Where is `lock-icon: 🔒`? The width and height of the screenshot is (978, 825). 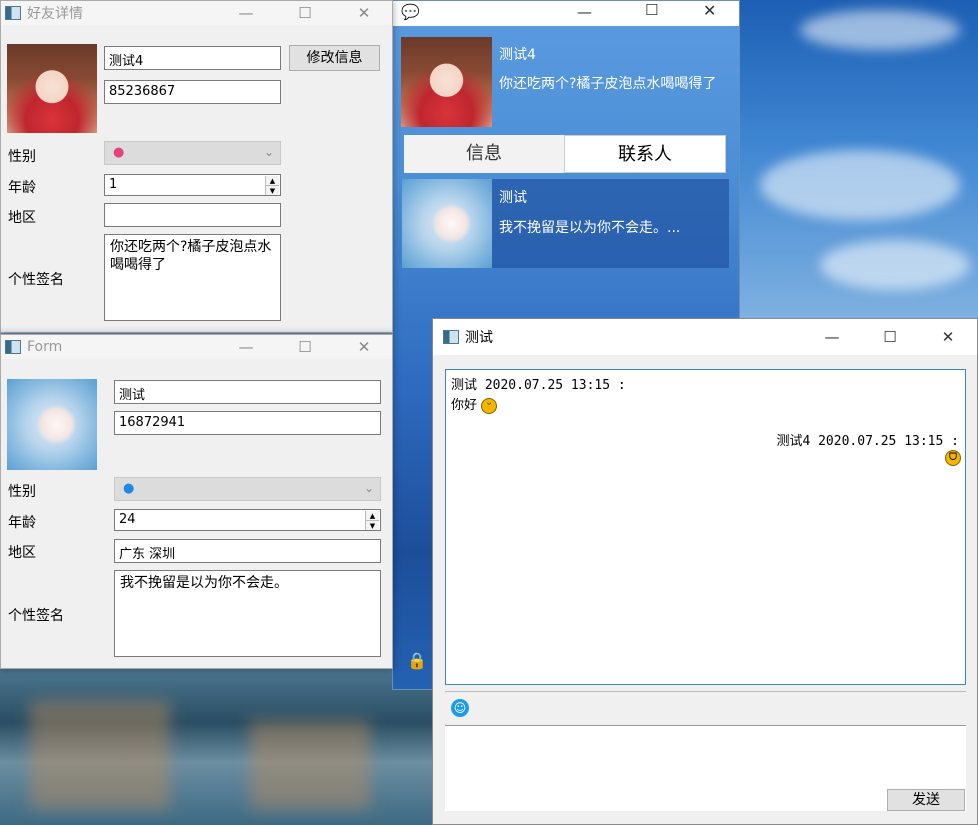 lock-icon: 🔒 is located at coordinates (417, 660).